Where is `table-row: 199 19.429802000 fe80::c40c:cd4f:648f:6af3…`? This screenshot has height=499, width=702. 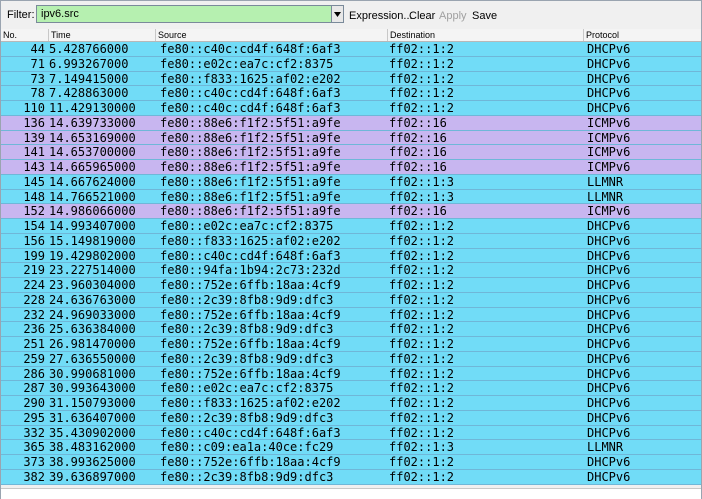 table-row: 199 19.429802000 fe80::c40c:cd4f:648f:6af3… is located at coordinates (351, 256).